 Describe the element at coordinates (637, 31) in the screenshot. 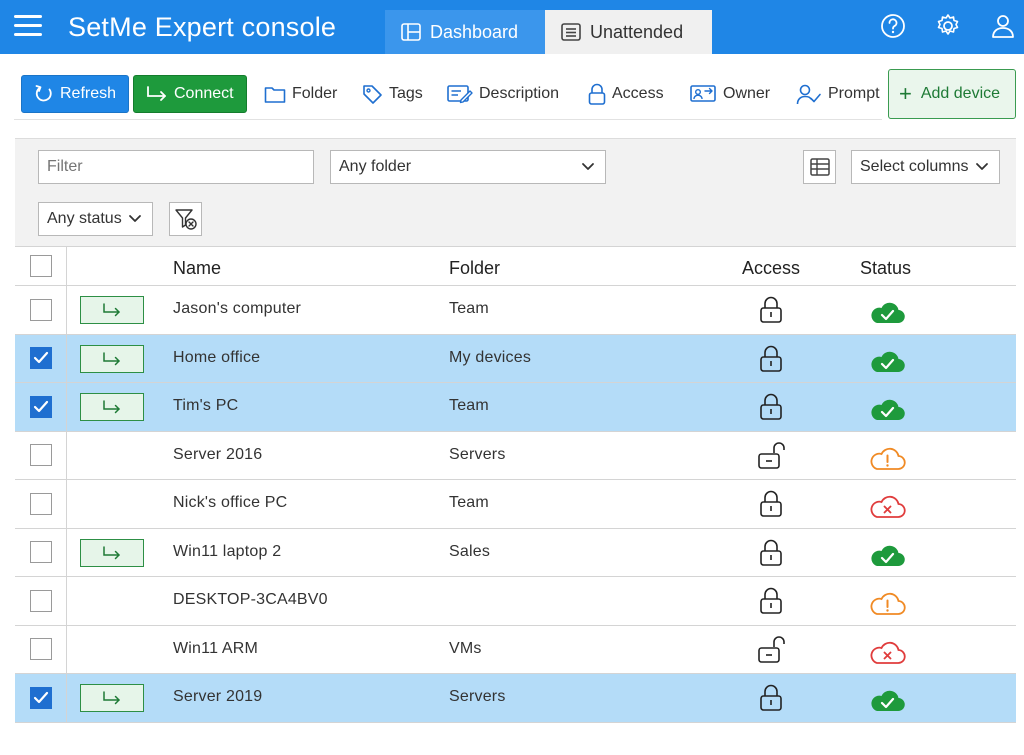

I see `tab-unattended-label: Unattended` at that location.